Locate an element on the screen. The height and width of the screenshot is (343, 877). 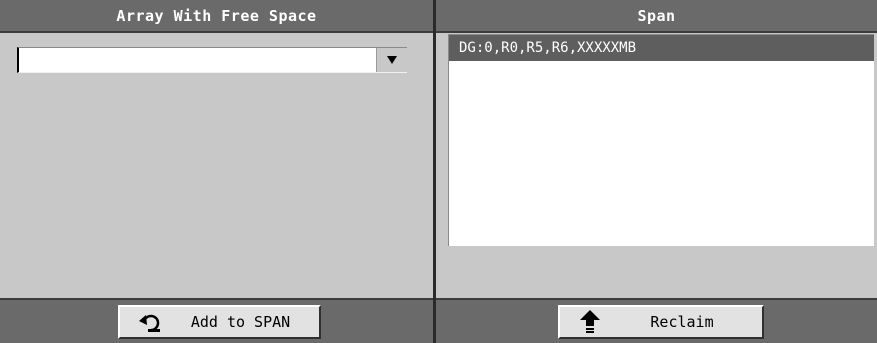
reclaim-label: Reclaim is located at coordinates (682, 322).